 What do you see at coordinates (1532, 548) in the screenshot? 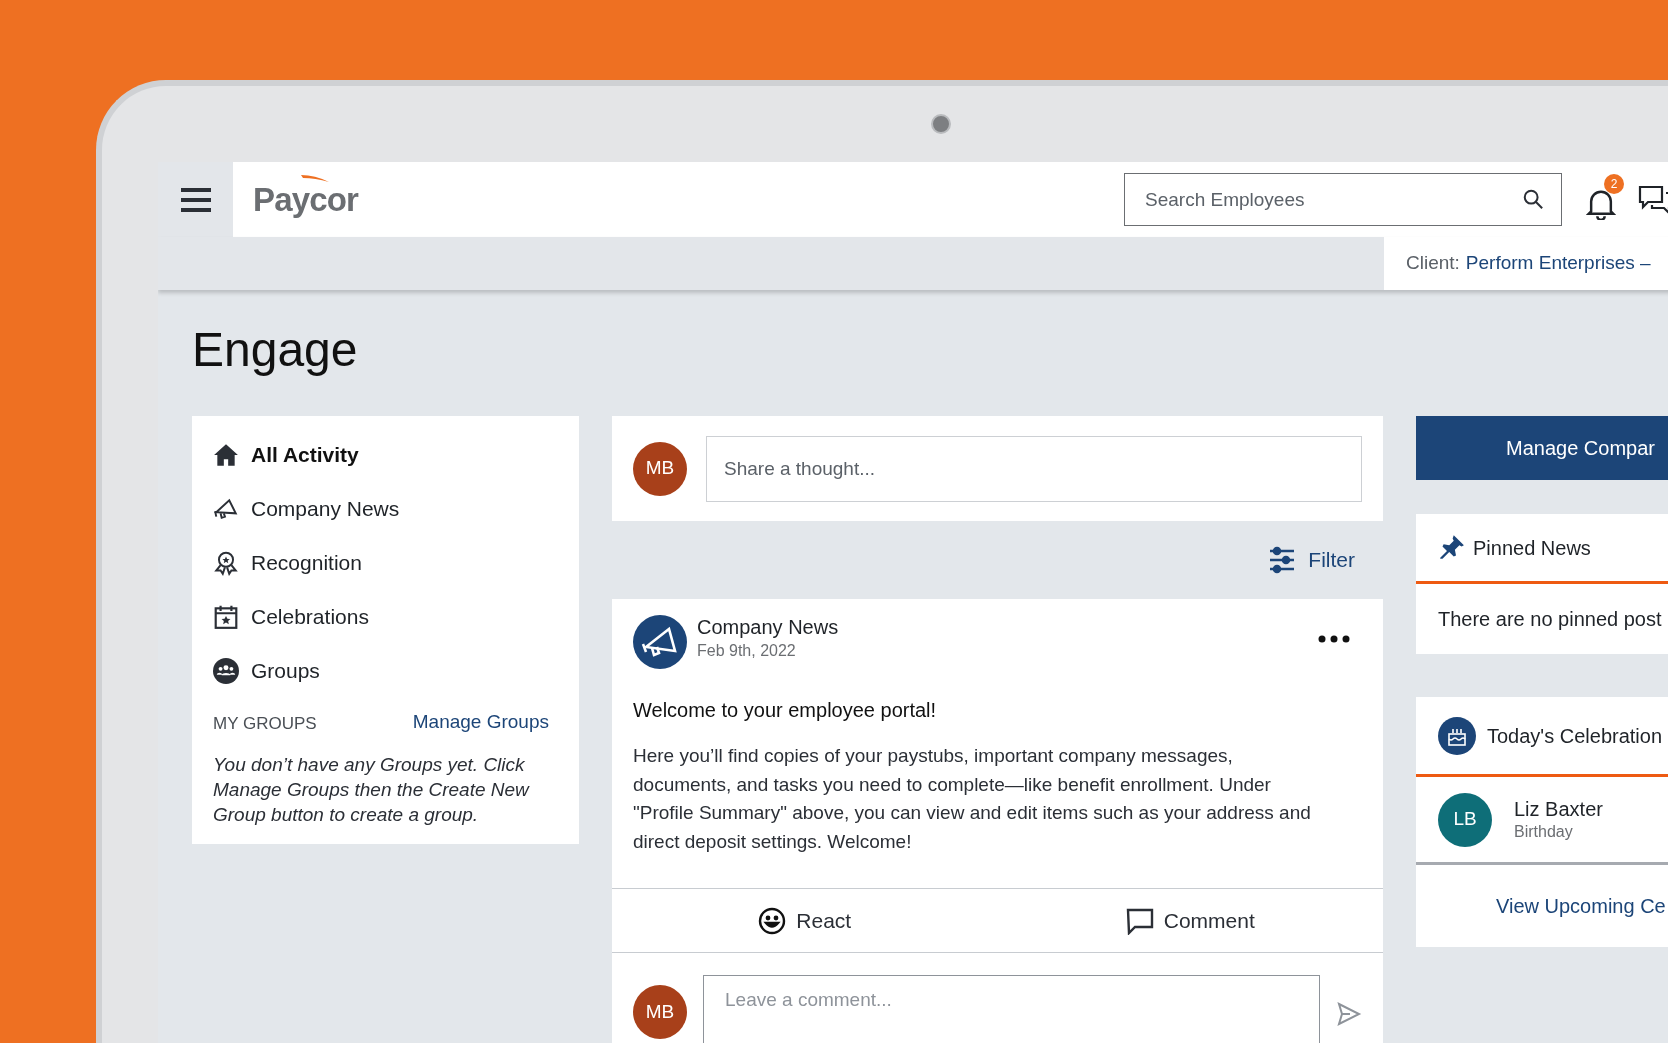
I see `card-title: Pinned News` at bounding box center [1532, 548].